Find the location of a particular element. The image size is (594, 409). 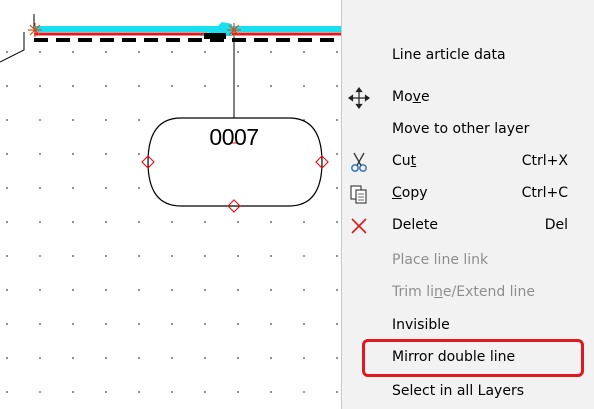

node-label: 0007 is located at coordinates (234, 137).